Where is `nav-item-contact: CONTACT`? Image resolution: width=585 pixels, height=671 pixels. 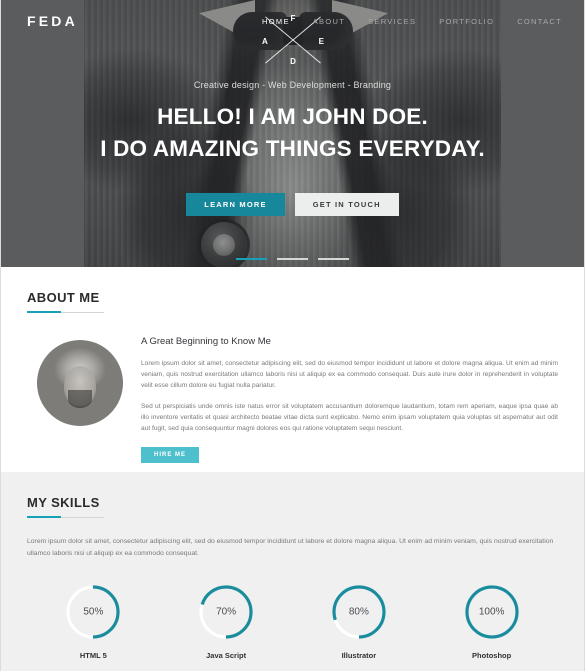
nav-item-contact: CONTACT is located at coordinates (539, 21).